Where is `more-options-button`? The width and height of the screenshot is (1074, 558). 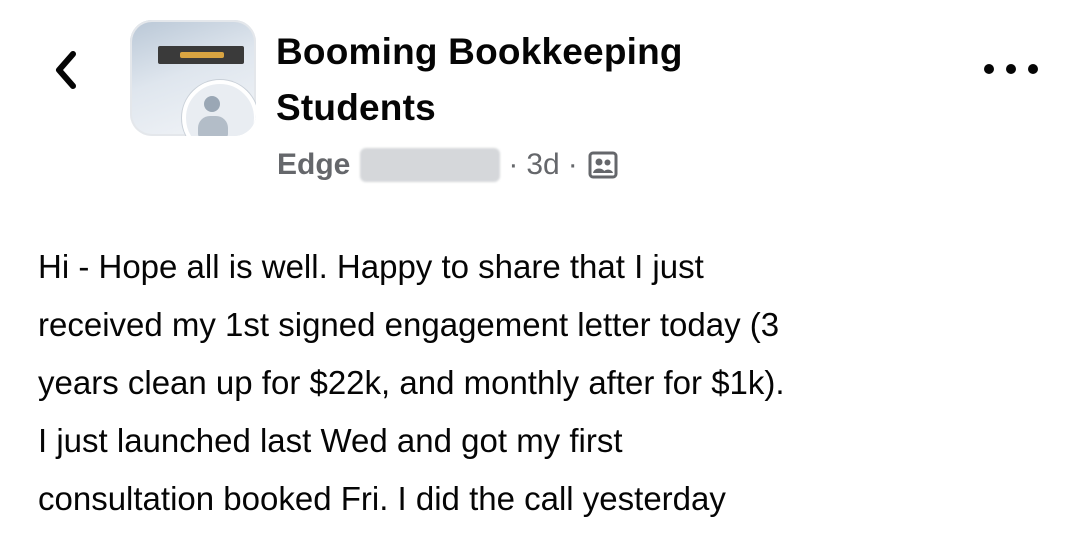
more-options-button is located at coordinates (1011, 69).